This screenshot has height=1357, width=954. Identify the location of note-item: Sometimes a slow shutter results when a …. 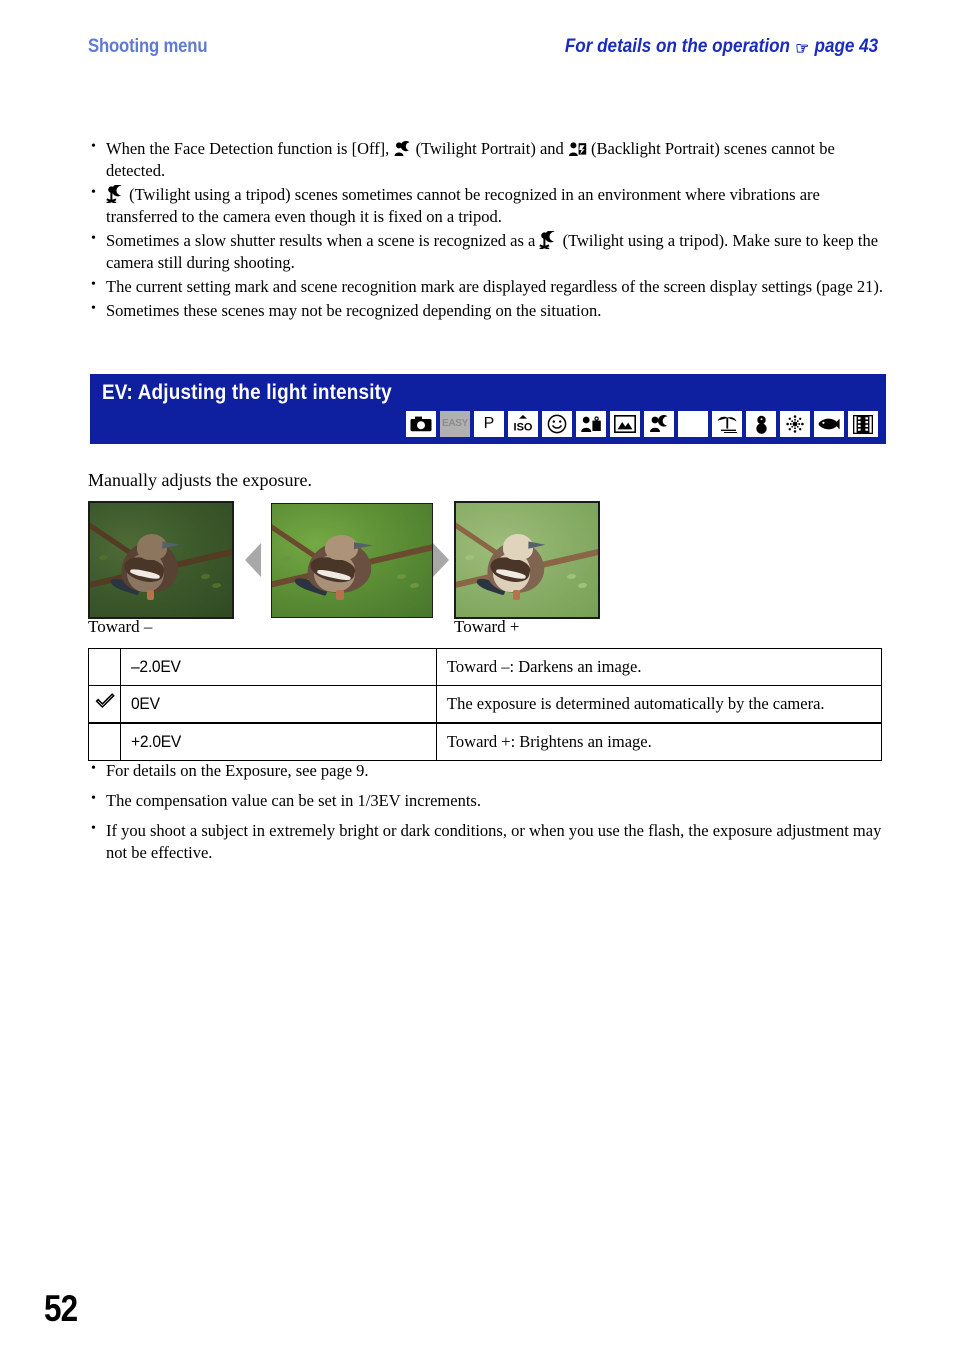
(488, 252).